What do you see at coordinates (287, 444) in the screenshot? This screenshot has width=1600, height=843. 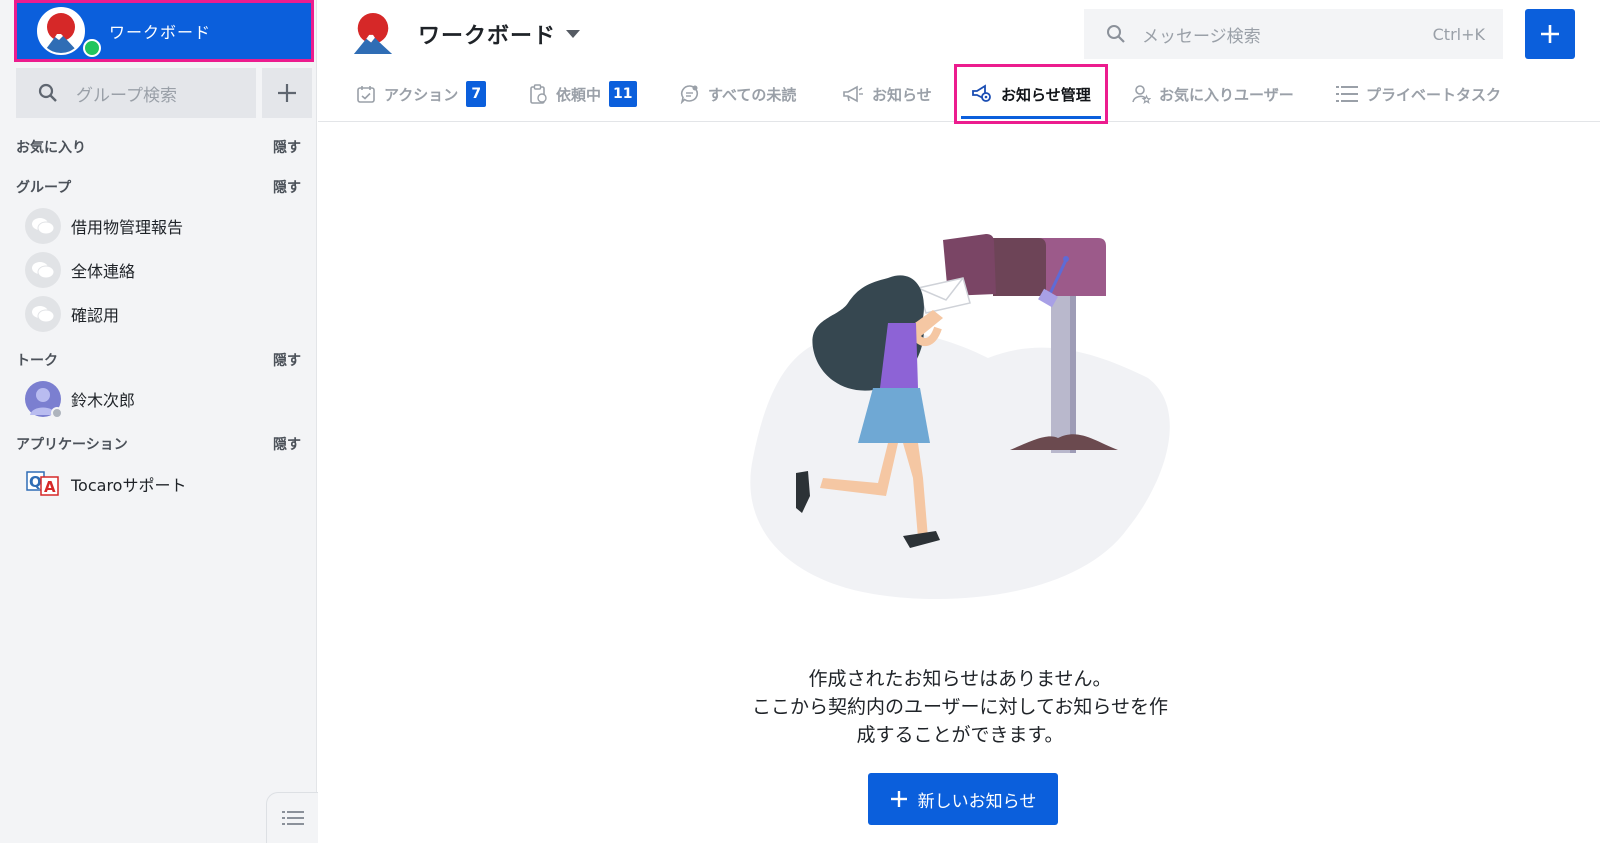 I see `apps-hide-link: 隠す` at bounding box center [287, 444].